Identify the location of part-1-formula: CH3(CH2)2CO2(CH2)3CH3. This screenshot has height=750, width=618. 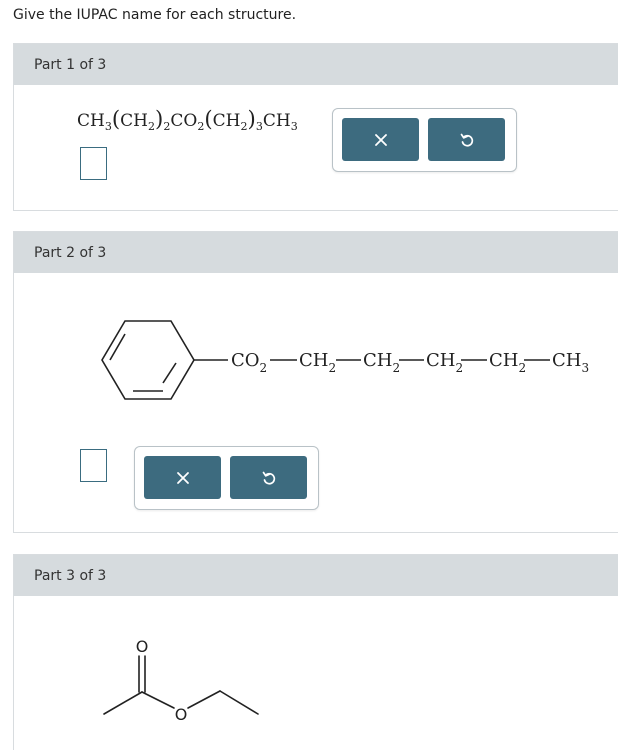
(187, 120).